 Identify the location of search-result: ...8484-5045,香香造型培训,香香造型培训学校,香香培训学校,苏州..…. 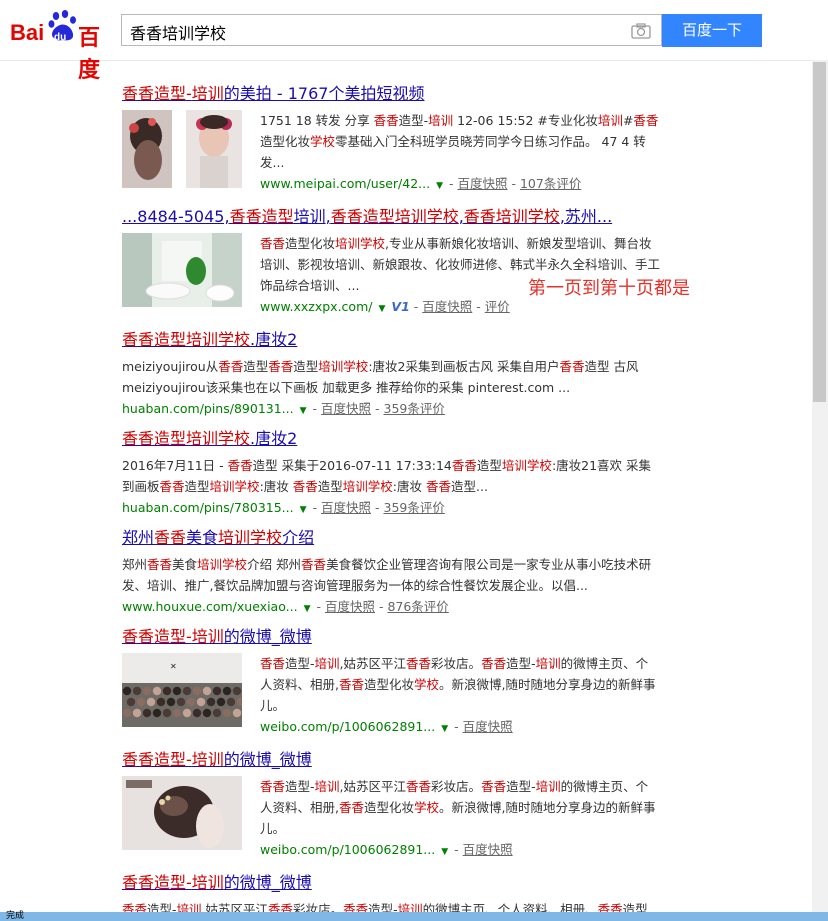
(402, 260).